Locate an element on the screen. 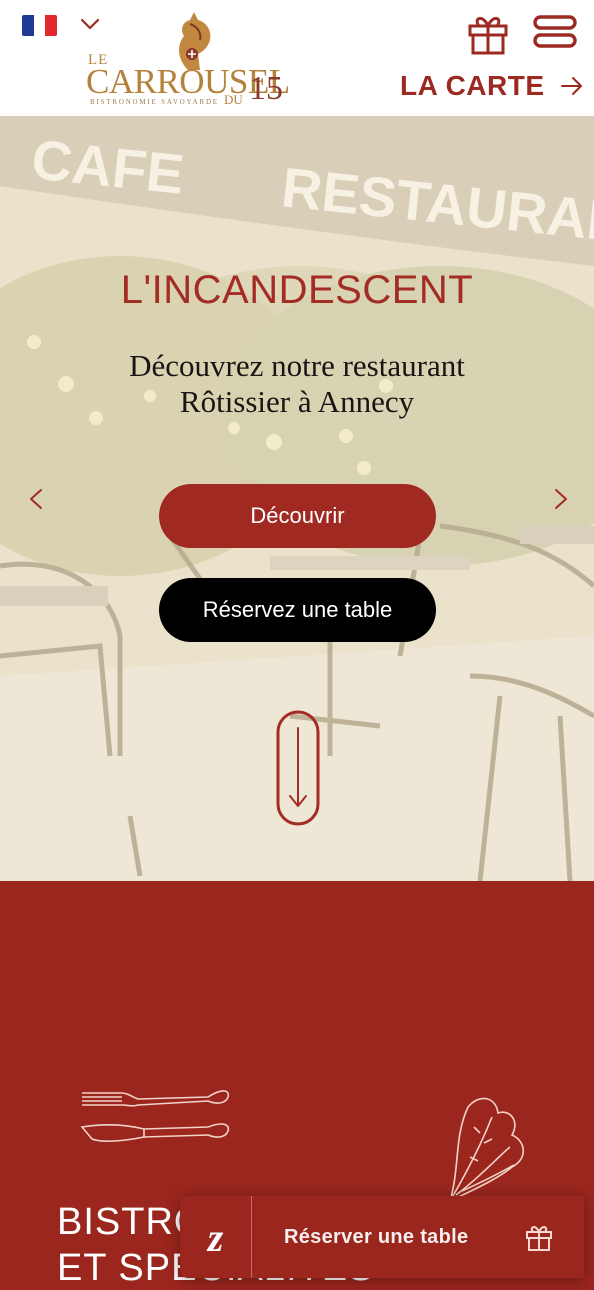 The height and width of the screenshot is (1290, 594). arrow-right-icon is located at coordinates (571, 86).